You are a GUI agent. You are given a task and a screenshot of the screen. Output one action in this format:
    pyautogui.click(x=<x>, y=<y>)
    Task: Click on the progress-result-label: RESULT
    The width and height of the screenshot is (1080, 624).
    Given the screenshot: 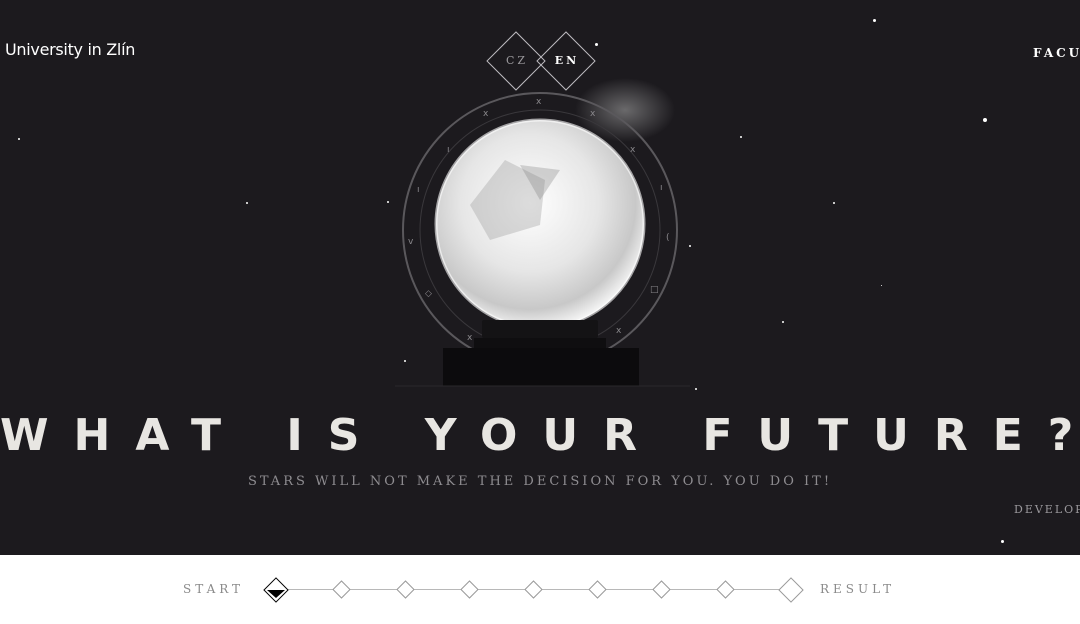 What is the action you would take?
    pyautogui.click(x=858, y=589)
    